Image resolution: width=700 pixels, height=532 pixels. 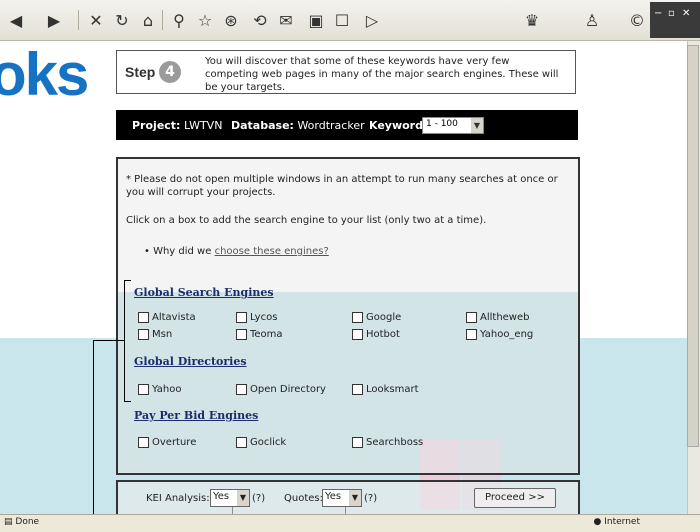 What do you see at coordinates (498, 317) in the screenshot?
I see `checkbox-alltheweb: Alltheweb` at bounding box center [498, 317].